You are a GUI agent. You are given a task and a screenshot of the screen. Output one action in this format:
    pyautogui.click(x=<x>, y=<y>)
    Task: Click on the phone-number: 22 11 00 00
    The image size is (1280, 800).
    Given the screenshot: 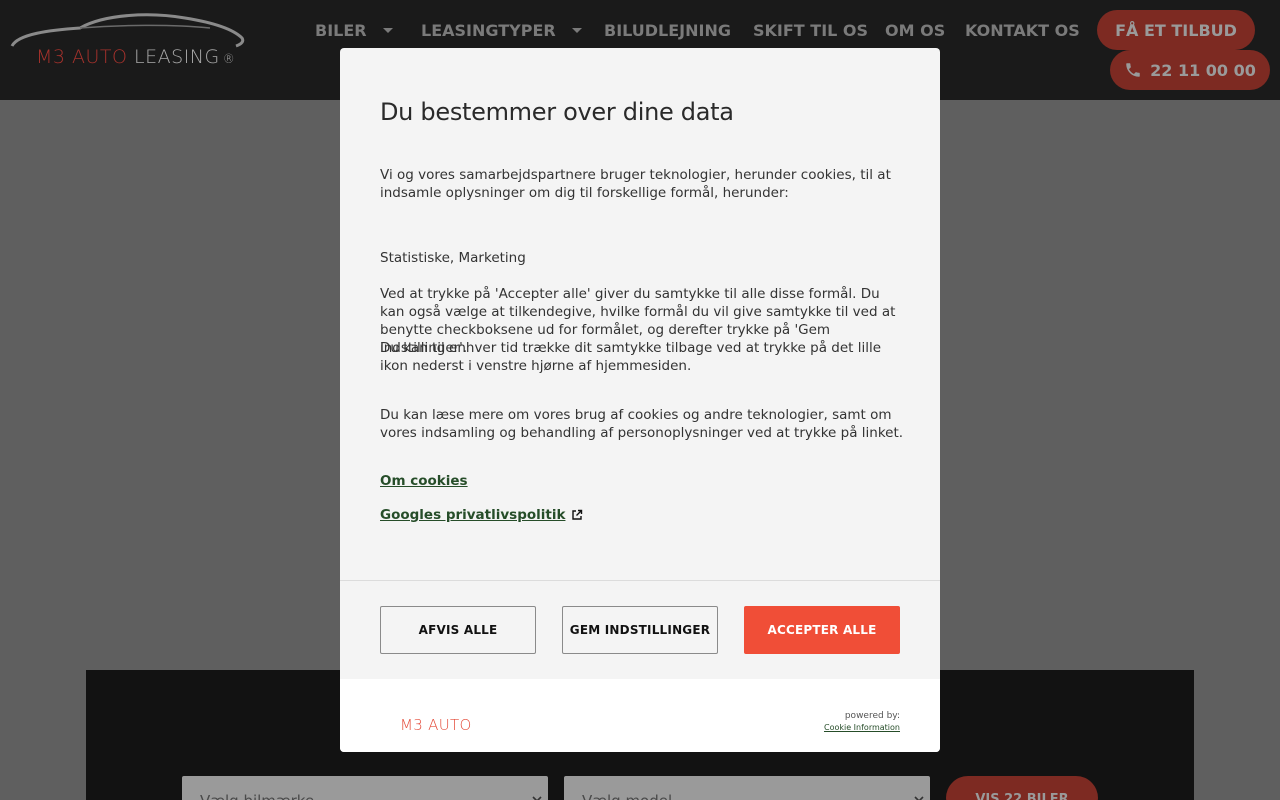 What is the action you would take?
    pyautogui.click(x=1203, y=70)
    